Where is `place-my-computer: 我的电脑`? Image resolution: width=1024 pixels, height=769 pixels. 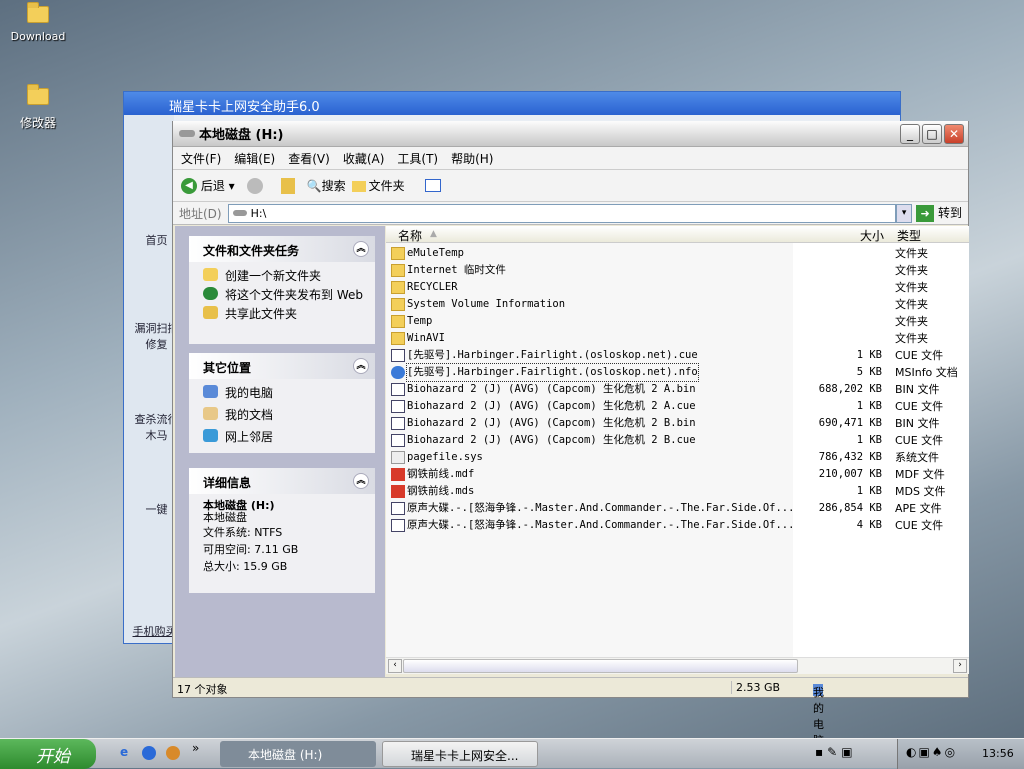 place-my-computer: 我的电脑 is located at coordinates (282, 392).